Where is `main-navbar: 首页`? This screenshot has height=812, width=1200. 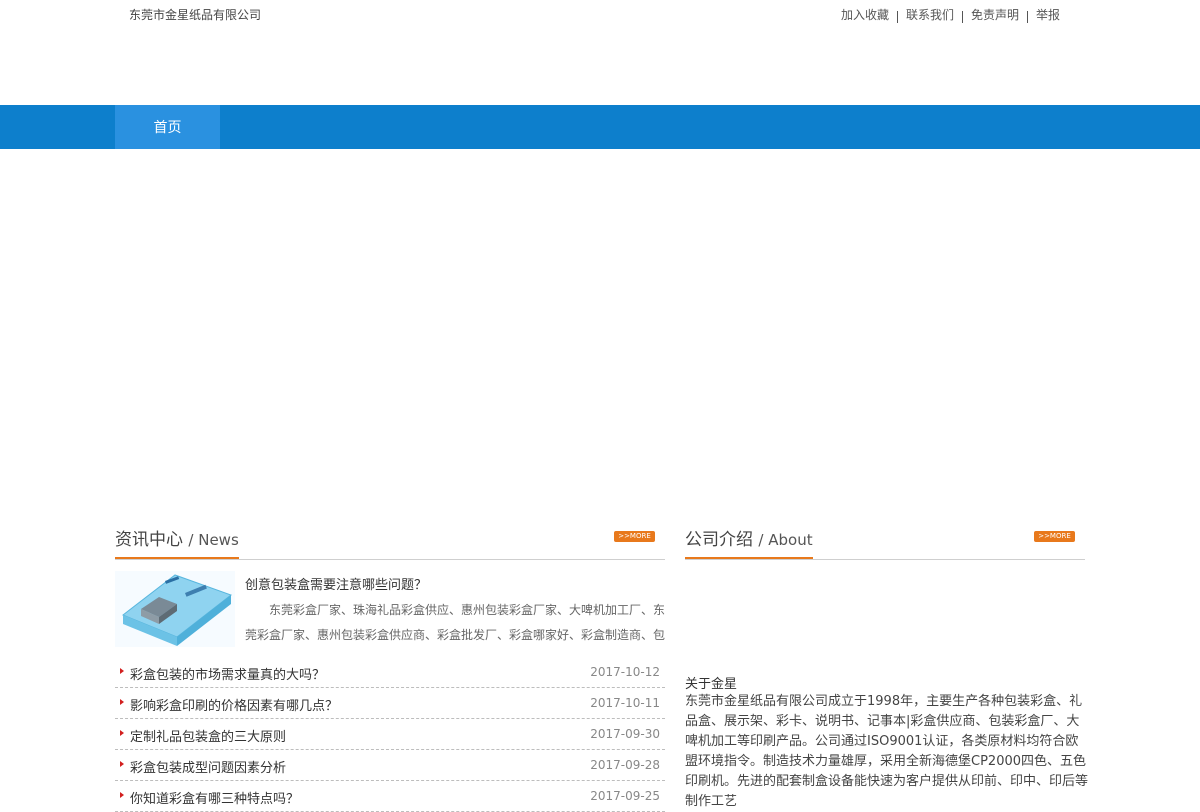 main-navbar: 首页 is located at coordinates (600, 127).